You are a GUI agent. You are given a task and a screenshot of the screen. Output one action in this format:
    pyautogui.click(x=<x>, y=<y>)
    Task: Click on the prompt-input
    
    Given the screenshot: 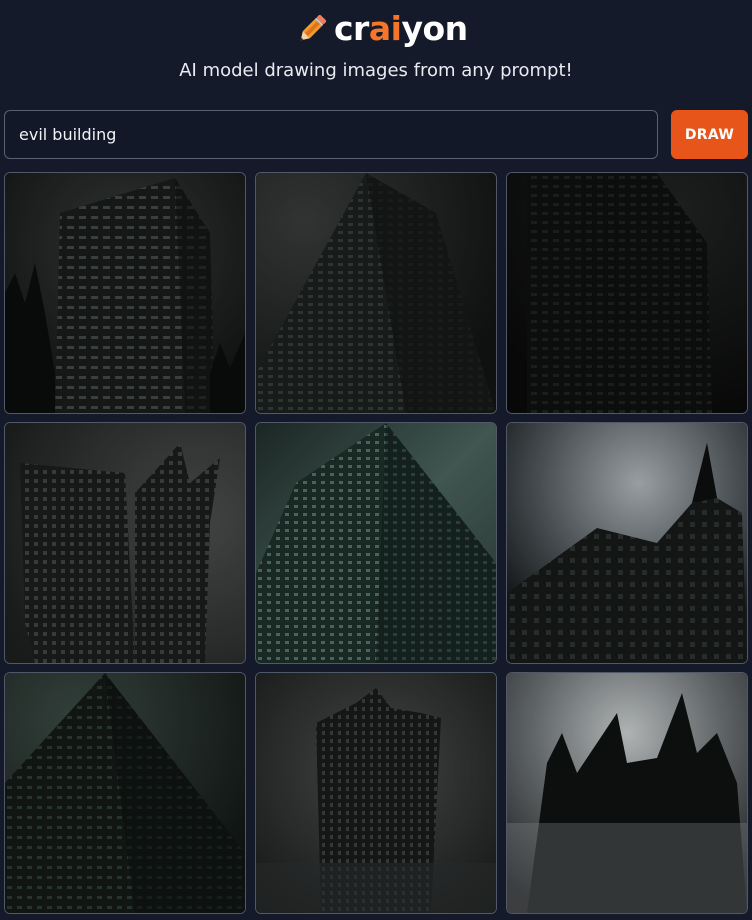 What is the action you would take?
    pyautogui.click(x=329, y=134)
    